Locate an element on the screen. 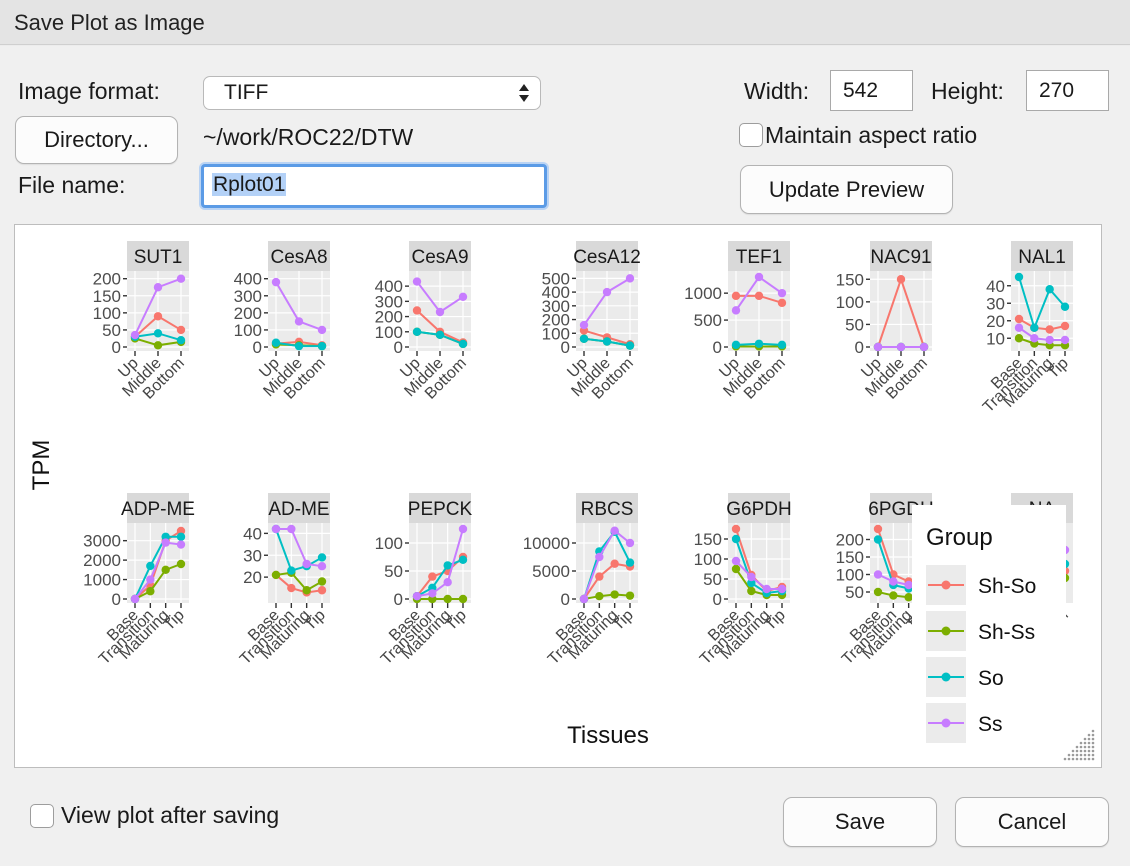  legend-label: So is located at coordinates (991, 678).